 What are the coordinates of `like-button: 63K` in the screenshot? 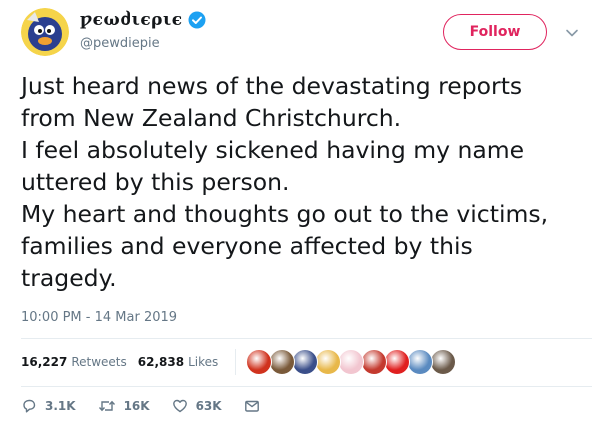 It's located at (197, 406).